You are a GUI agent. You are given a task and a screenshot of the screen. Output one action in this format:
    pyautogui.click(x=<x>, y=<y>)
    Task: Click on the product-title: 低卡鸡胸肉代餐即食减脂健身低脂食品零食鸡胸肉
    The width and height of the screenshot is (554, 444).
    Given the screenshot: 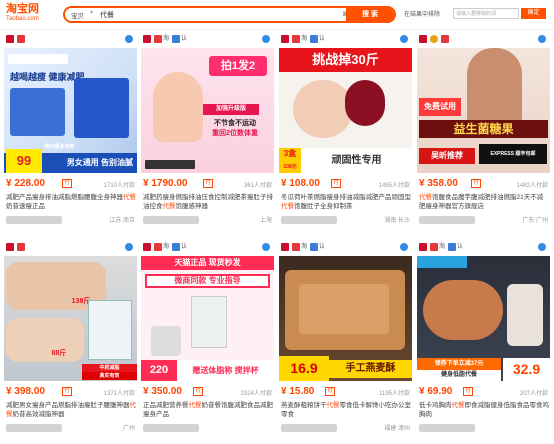 What is the action you would take?
    pyautogui.click(x=484, y=410)
    